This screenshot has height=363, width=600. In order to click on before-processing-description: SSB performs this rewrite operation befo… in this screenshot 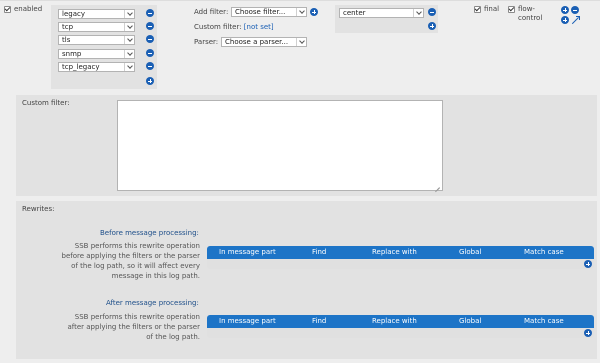, I will do `click(130, 261)`.